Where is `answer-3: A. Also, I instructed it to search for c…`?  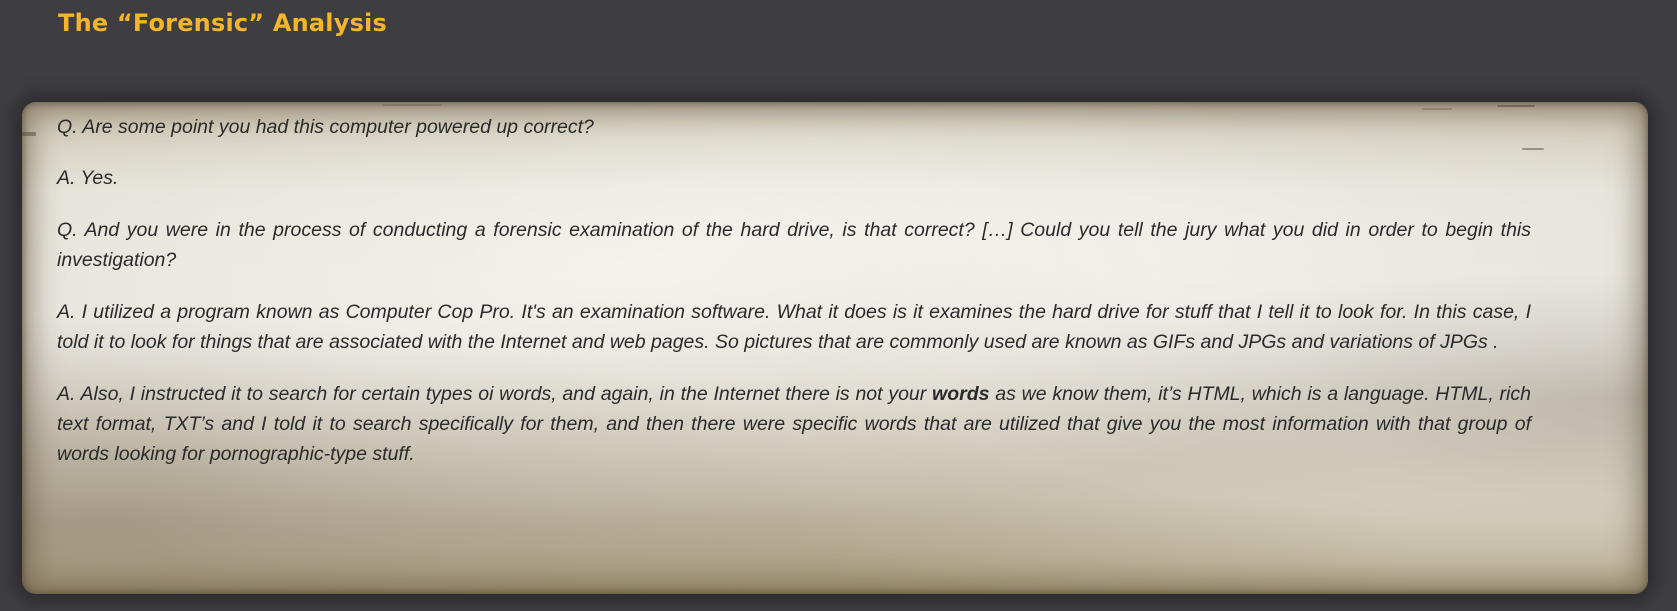 answer-3: A. Also, I instructed it to search for c… is located at coordinates (794, 424).